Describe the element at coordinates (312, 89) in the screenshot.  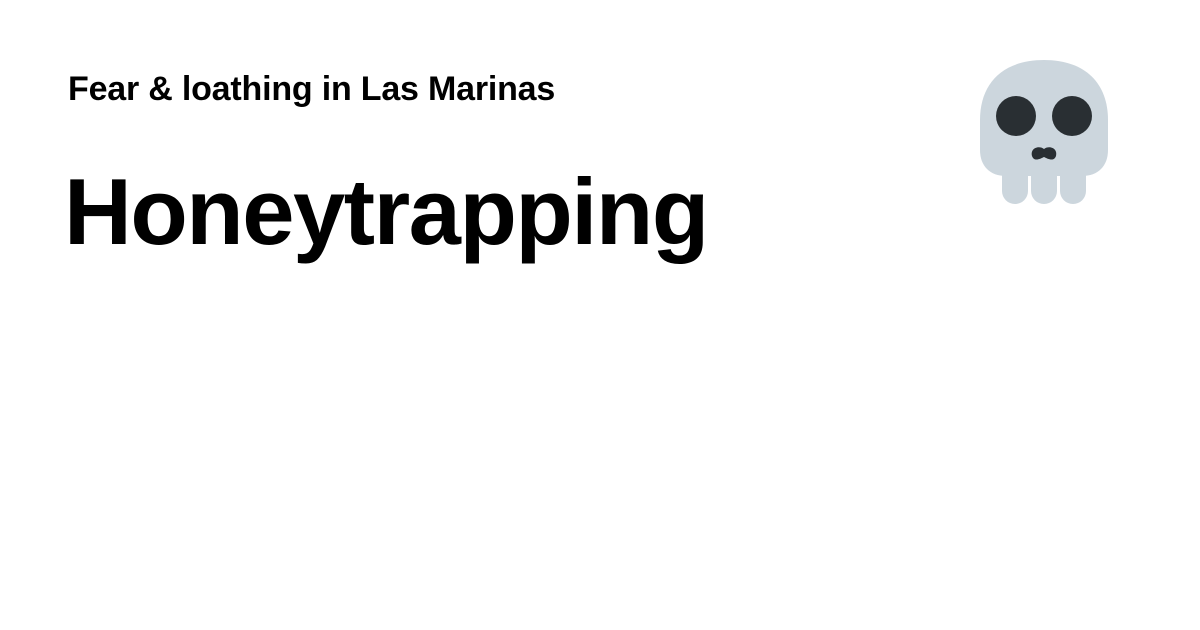
I see `blog-name: Fear & loathing in Las Marinas` at that location.